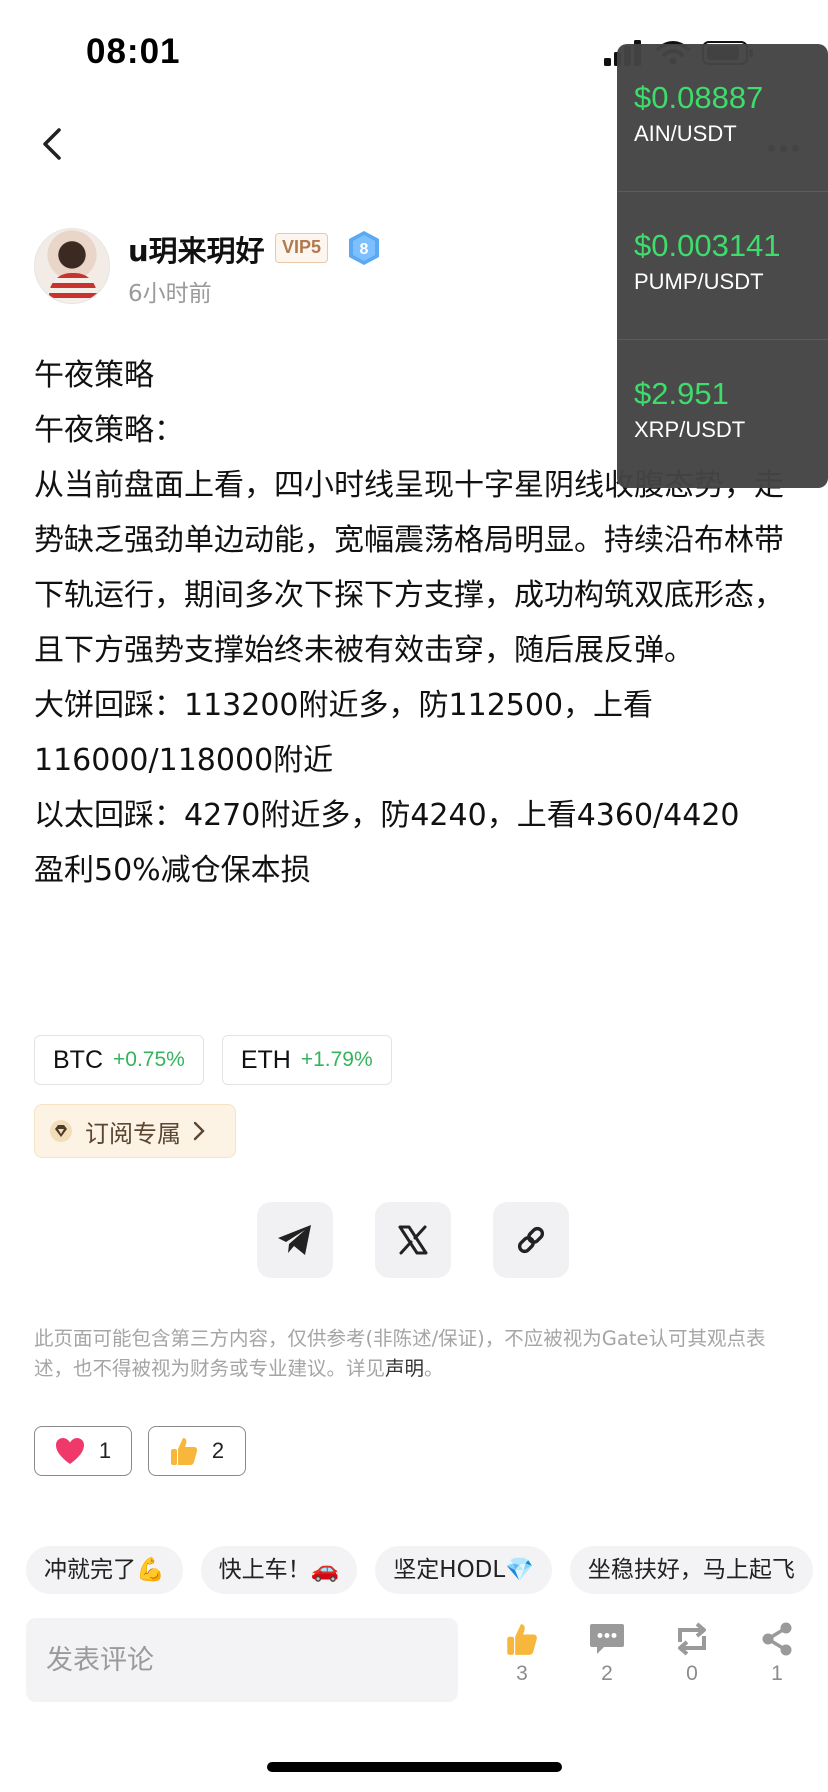 This screenshot has height=1792, width=828. Describe the element at coordinates (777, 1639) in the screenshot. I see `share-icon` at that location.